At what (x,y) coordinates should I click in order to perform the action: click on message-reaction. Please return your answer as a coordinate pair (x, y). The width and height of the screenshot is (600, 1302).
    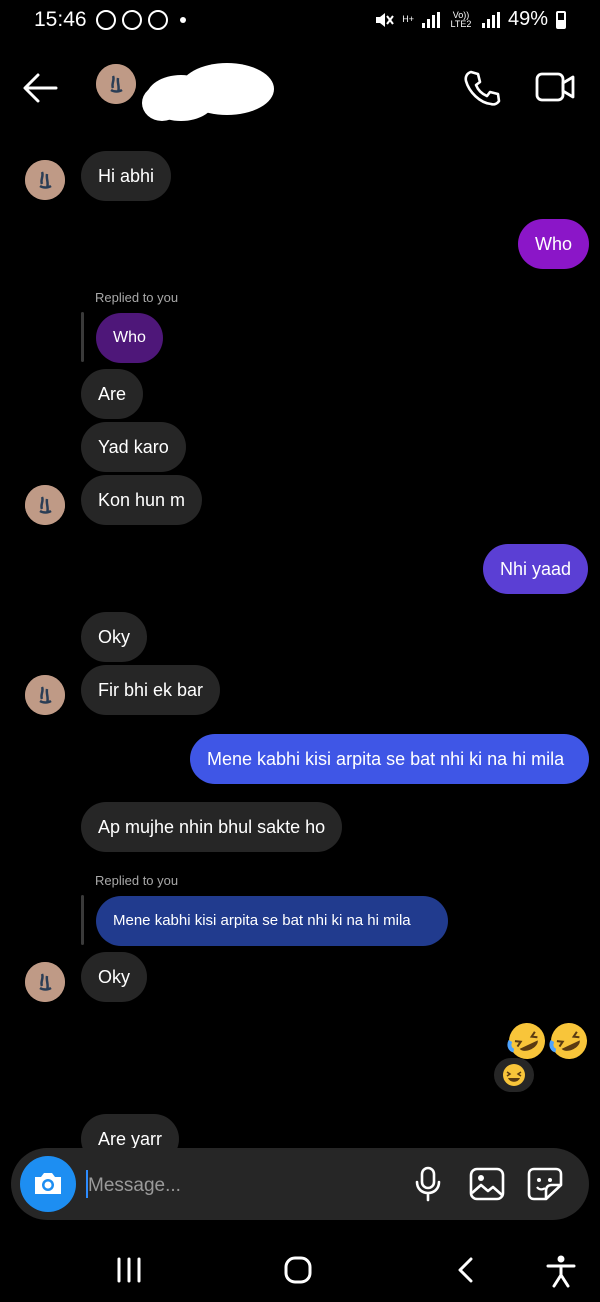
    Looking at the image, I should click on (514, 1075).